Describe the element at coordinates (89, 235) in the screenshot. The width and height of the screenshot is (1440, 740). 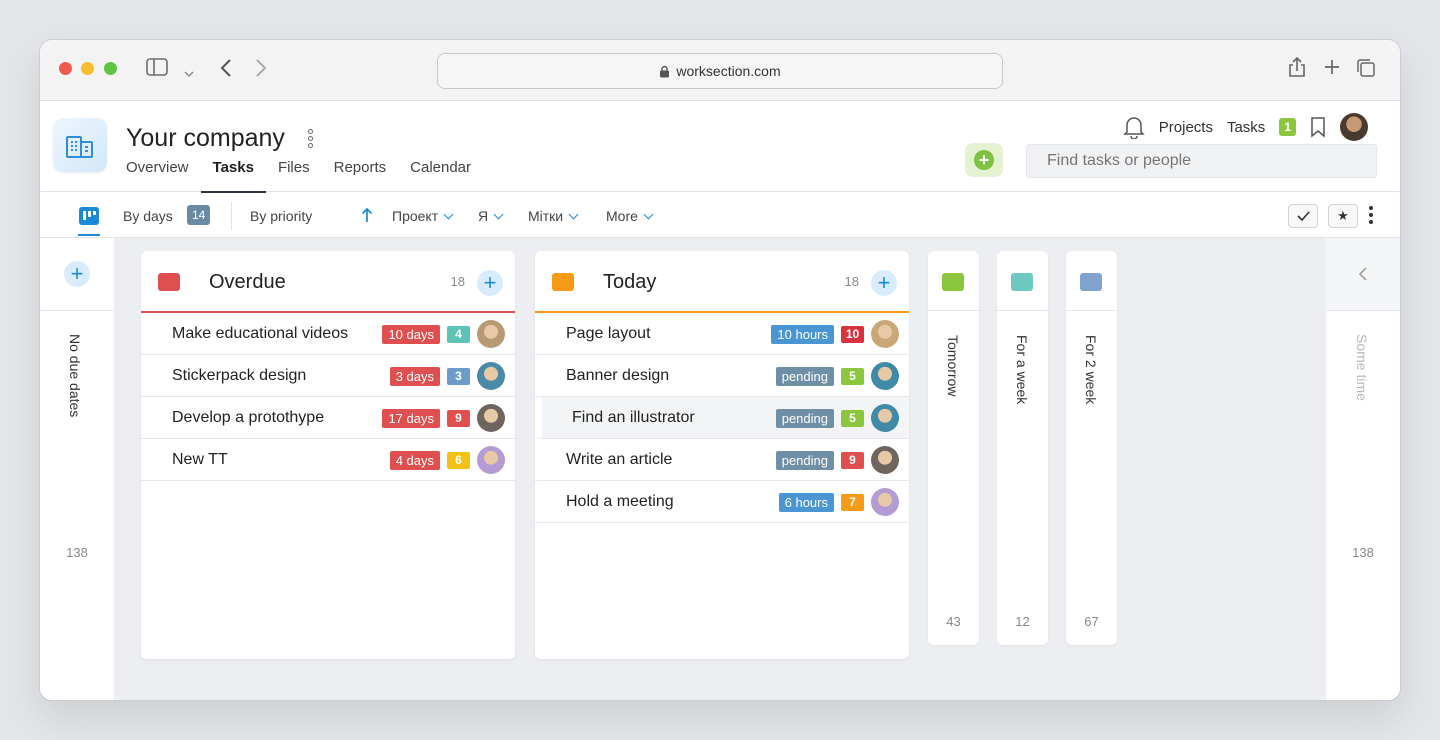
I see `view-underline` at that location.